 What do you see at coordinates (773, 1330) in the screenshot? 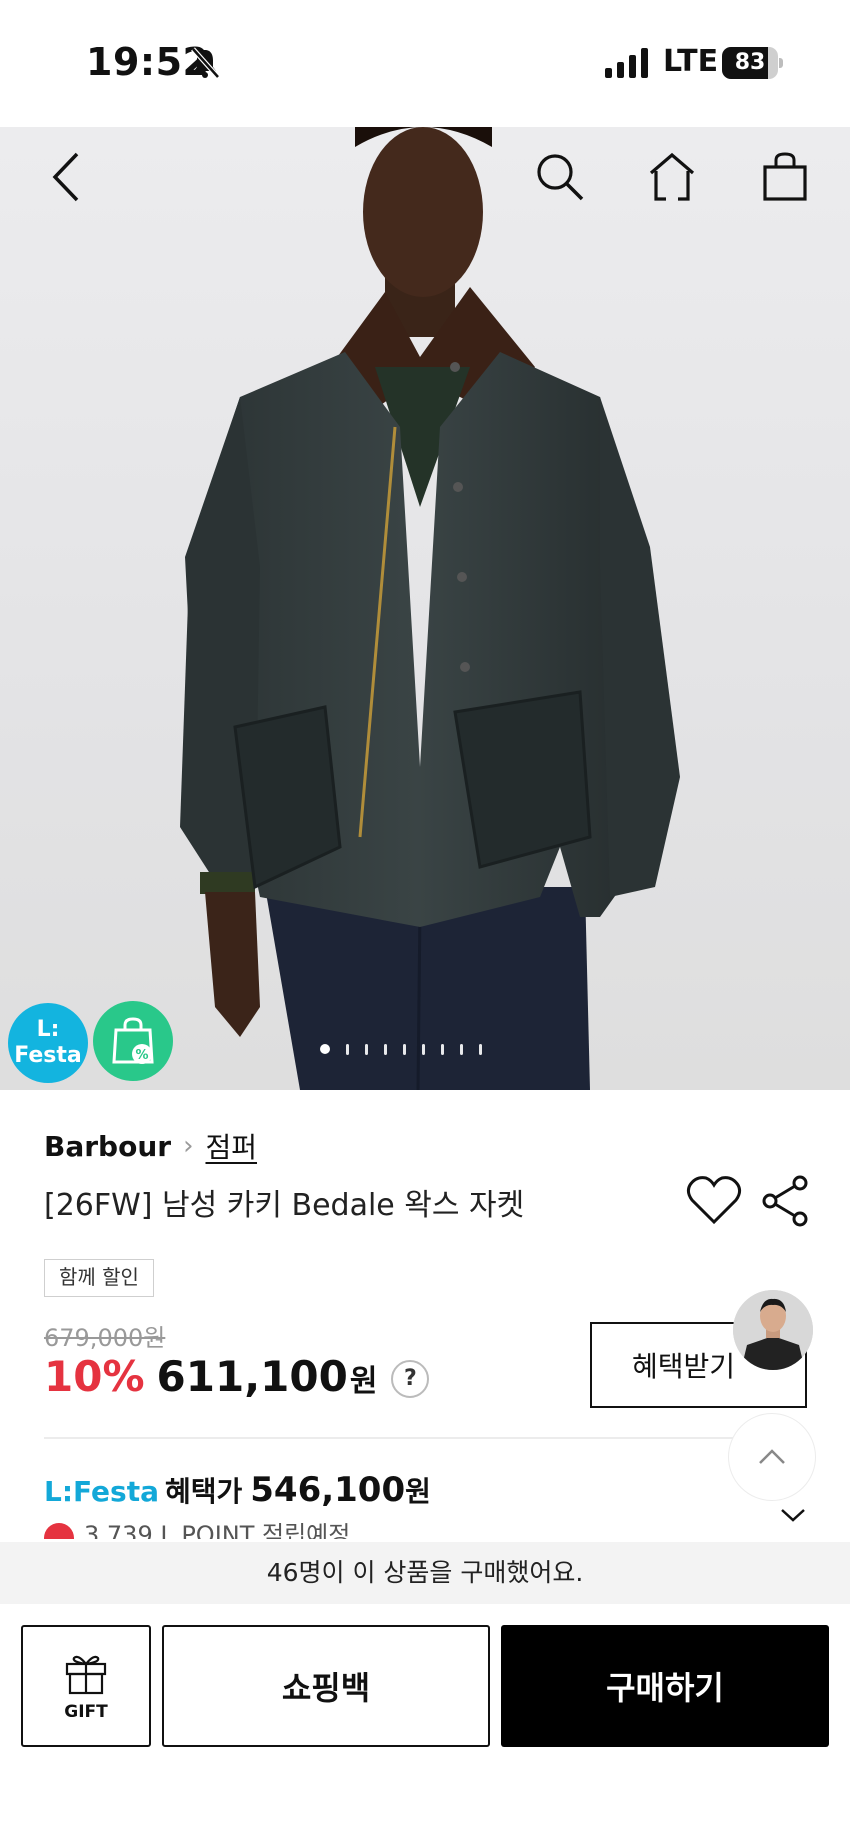
I see `avatar` at bounding box center [773, 1330].